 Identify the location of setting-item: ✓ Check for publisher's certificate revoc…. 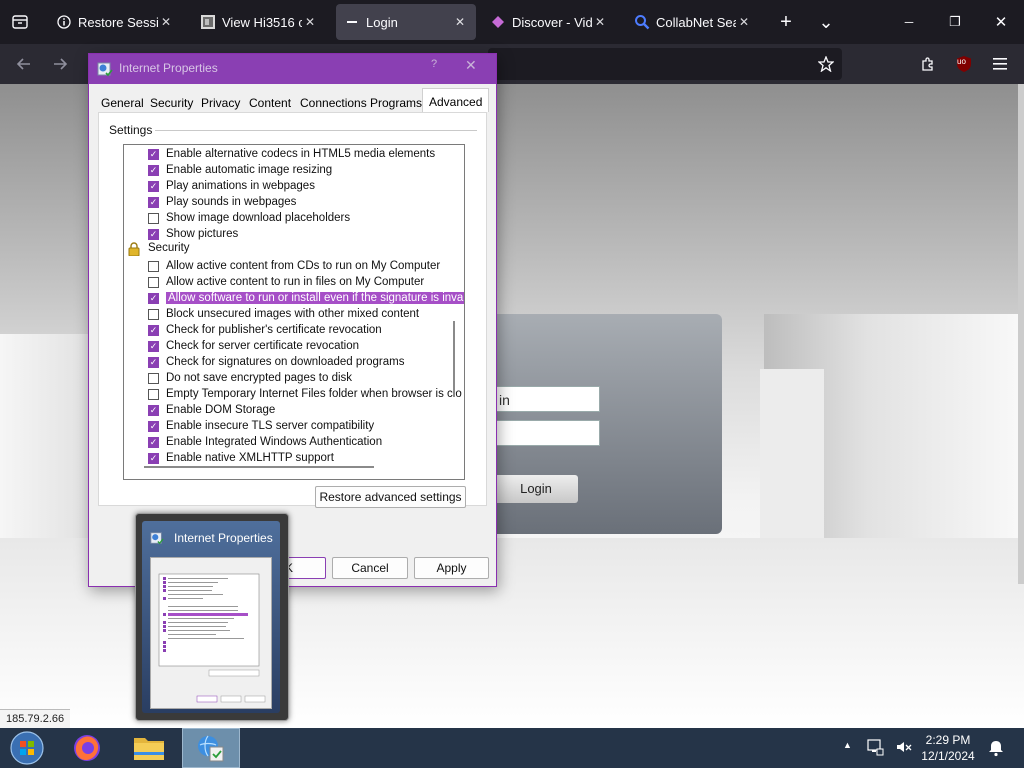
(265, 330).